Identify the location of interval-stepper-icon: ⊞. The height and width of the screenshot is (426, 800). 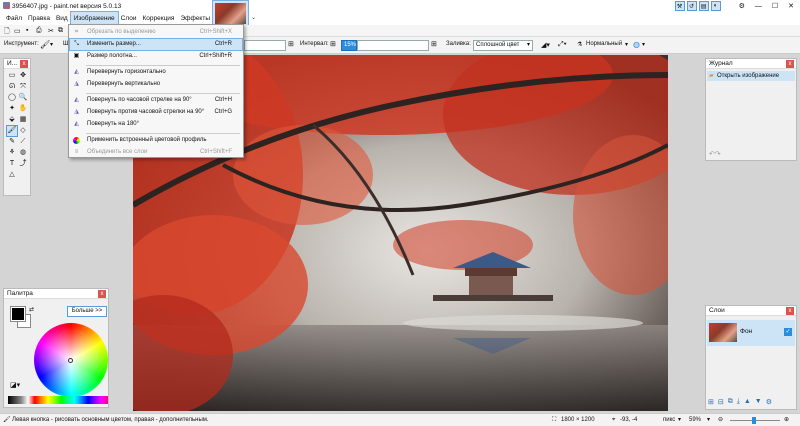
(333, 44).